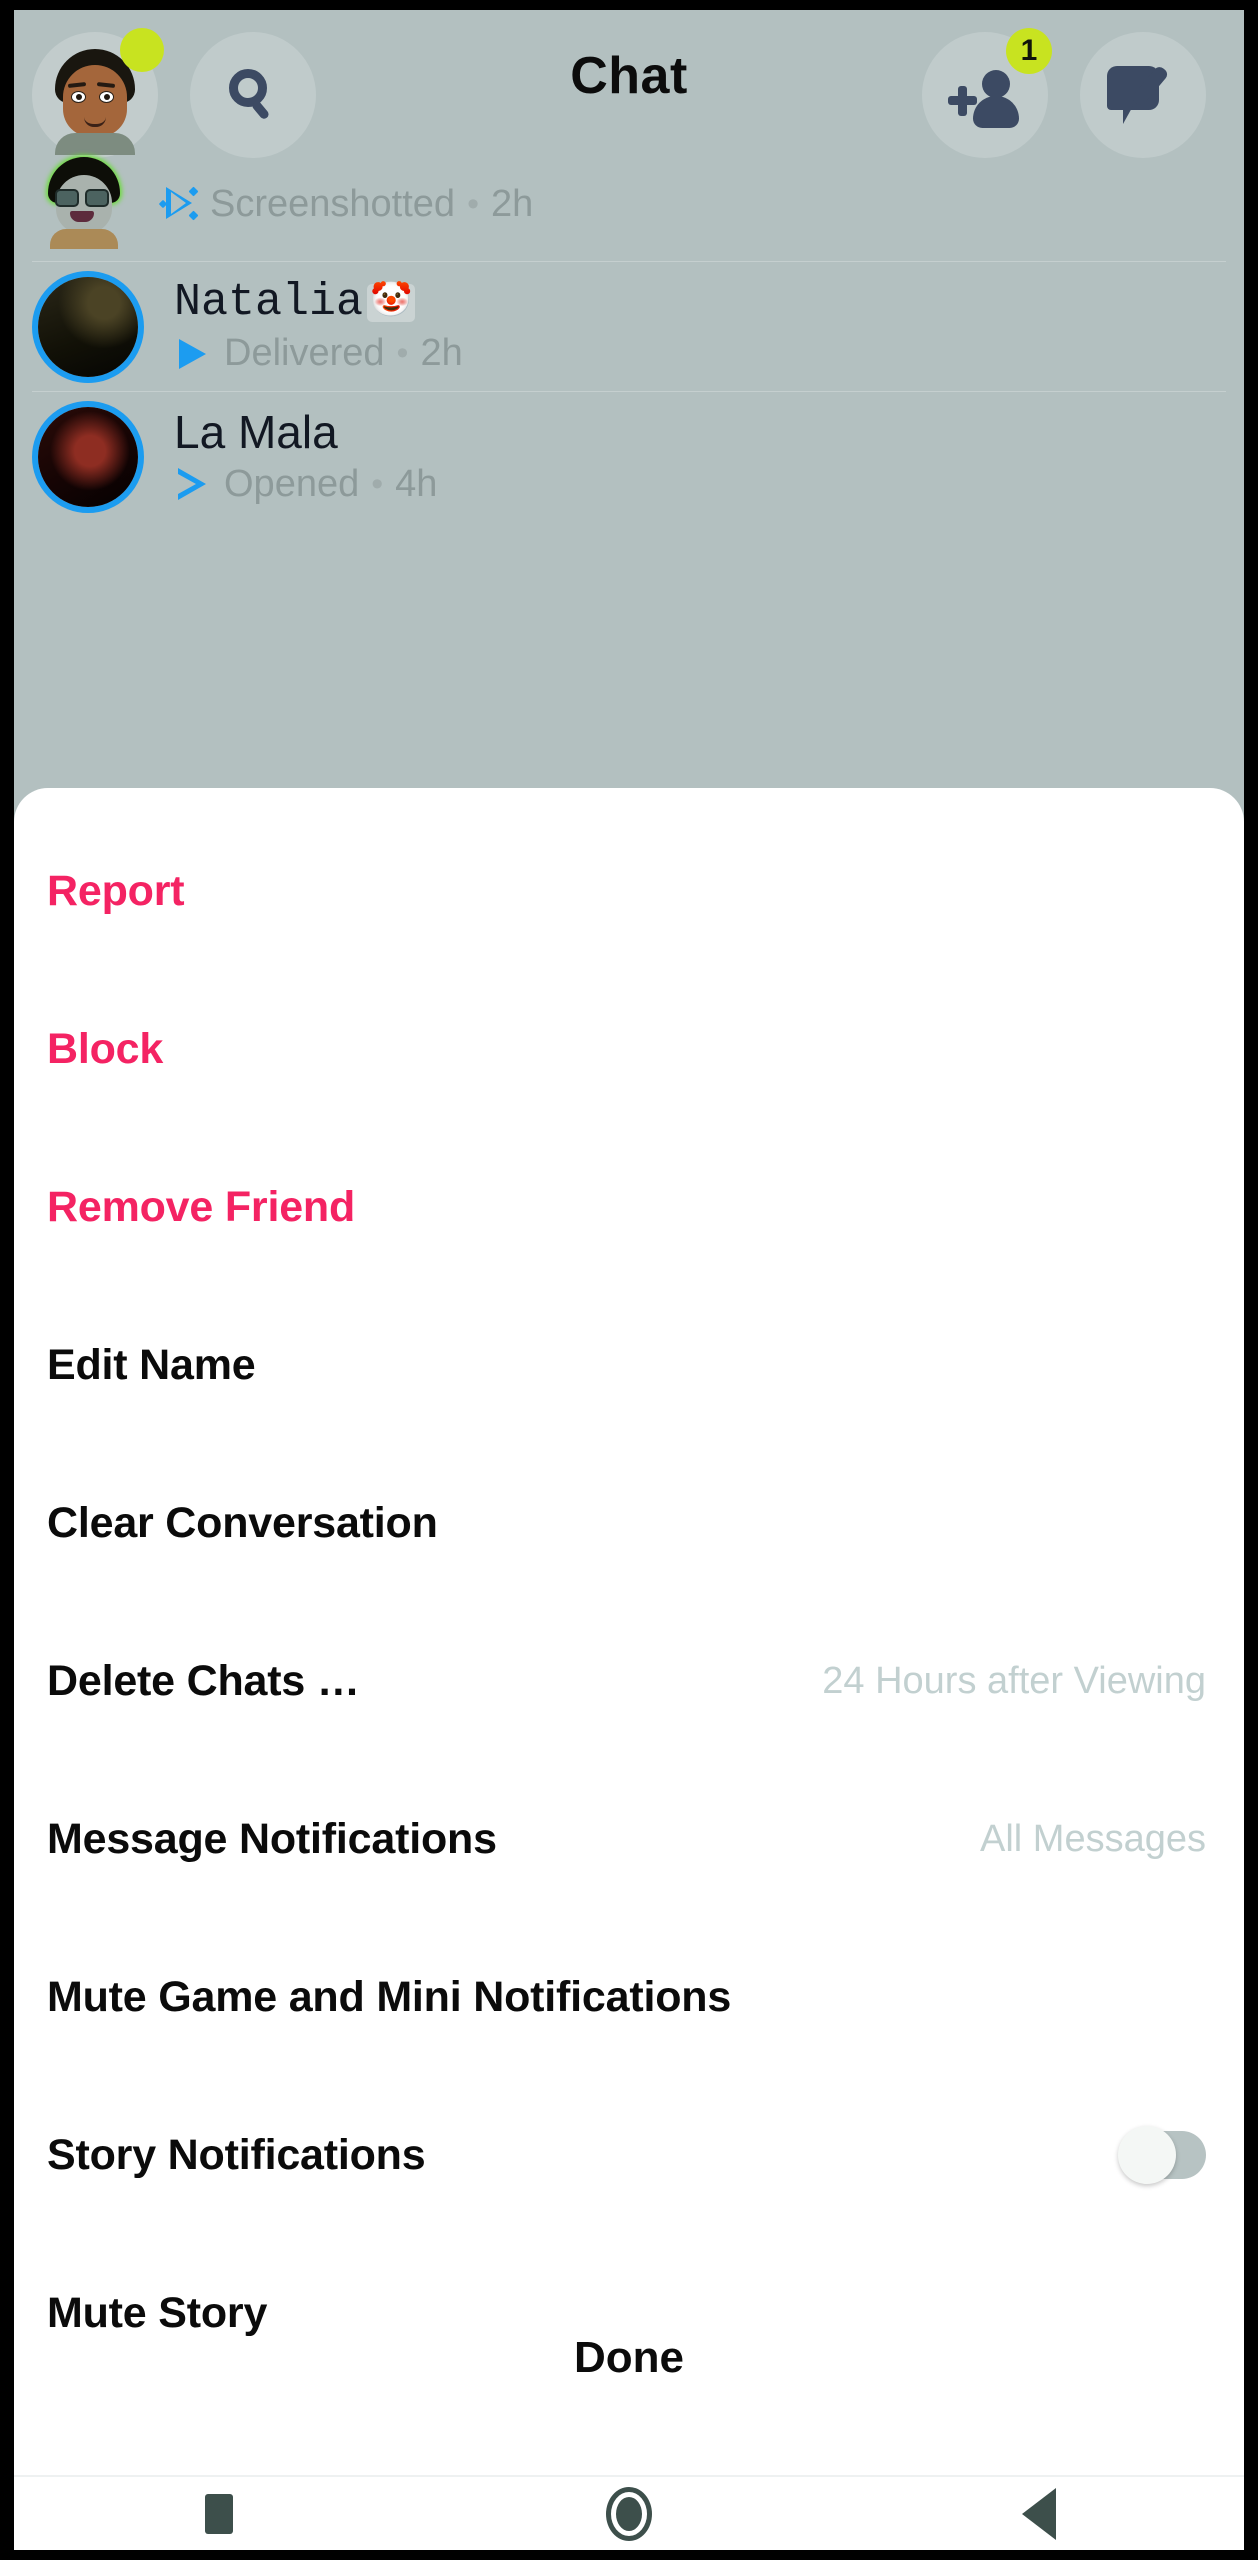  What do you see at coordinates (105, 1048) in the screenshot?
I see `menu-item-label: Block` at bounding box center [105, 1048].